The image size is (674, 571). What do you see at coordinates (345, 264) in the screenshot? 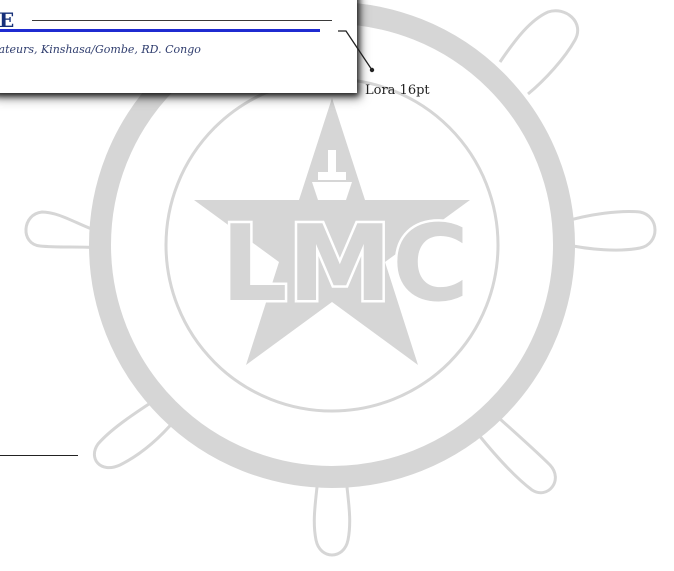
I see `watermark-logo-text: LMC` at bounding box center [345, 264].